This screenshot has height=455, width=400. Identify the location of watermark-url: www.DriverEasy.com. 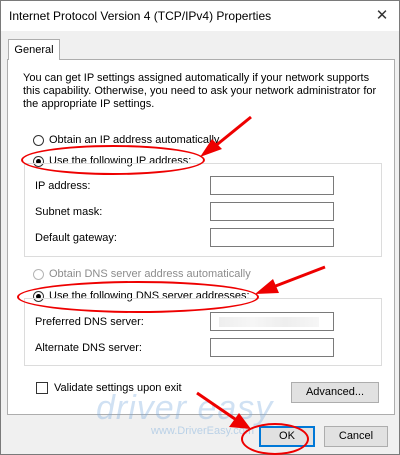
(203, 431).